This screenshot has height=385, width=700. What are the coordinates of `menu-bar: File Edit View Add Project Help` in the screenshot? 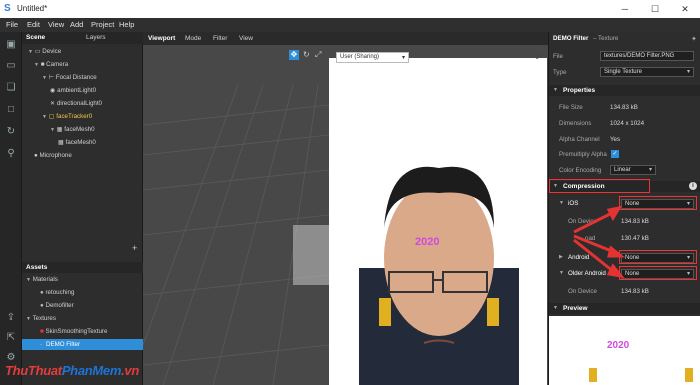 It's located at (350, 25).